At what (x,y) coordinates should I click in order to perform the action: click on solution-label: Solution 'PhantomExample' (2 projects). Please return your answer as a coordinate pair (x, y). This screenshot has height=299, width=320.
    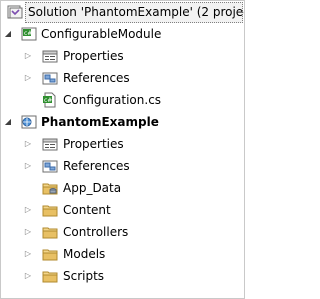
    Looking at the image, I should click on (136, 12).